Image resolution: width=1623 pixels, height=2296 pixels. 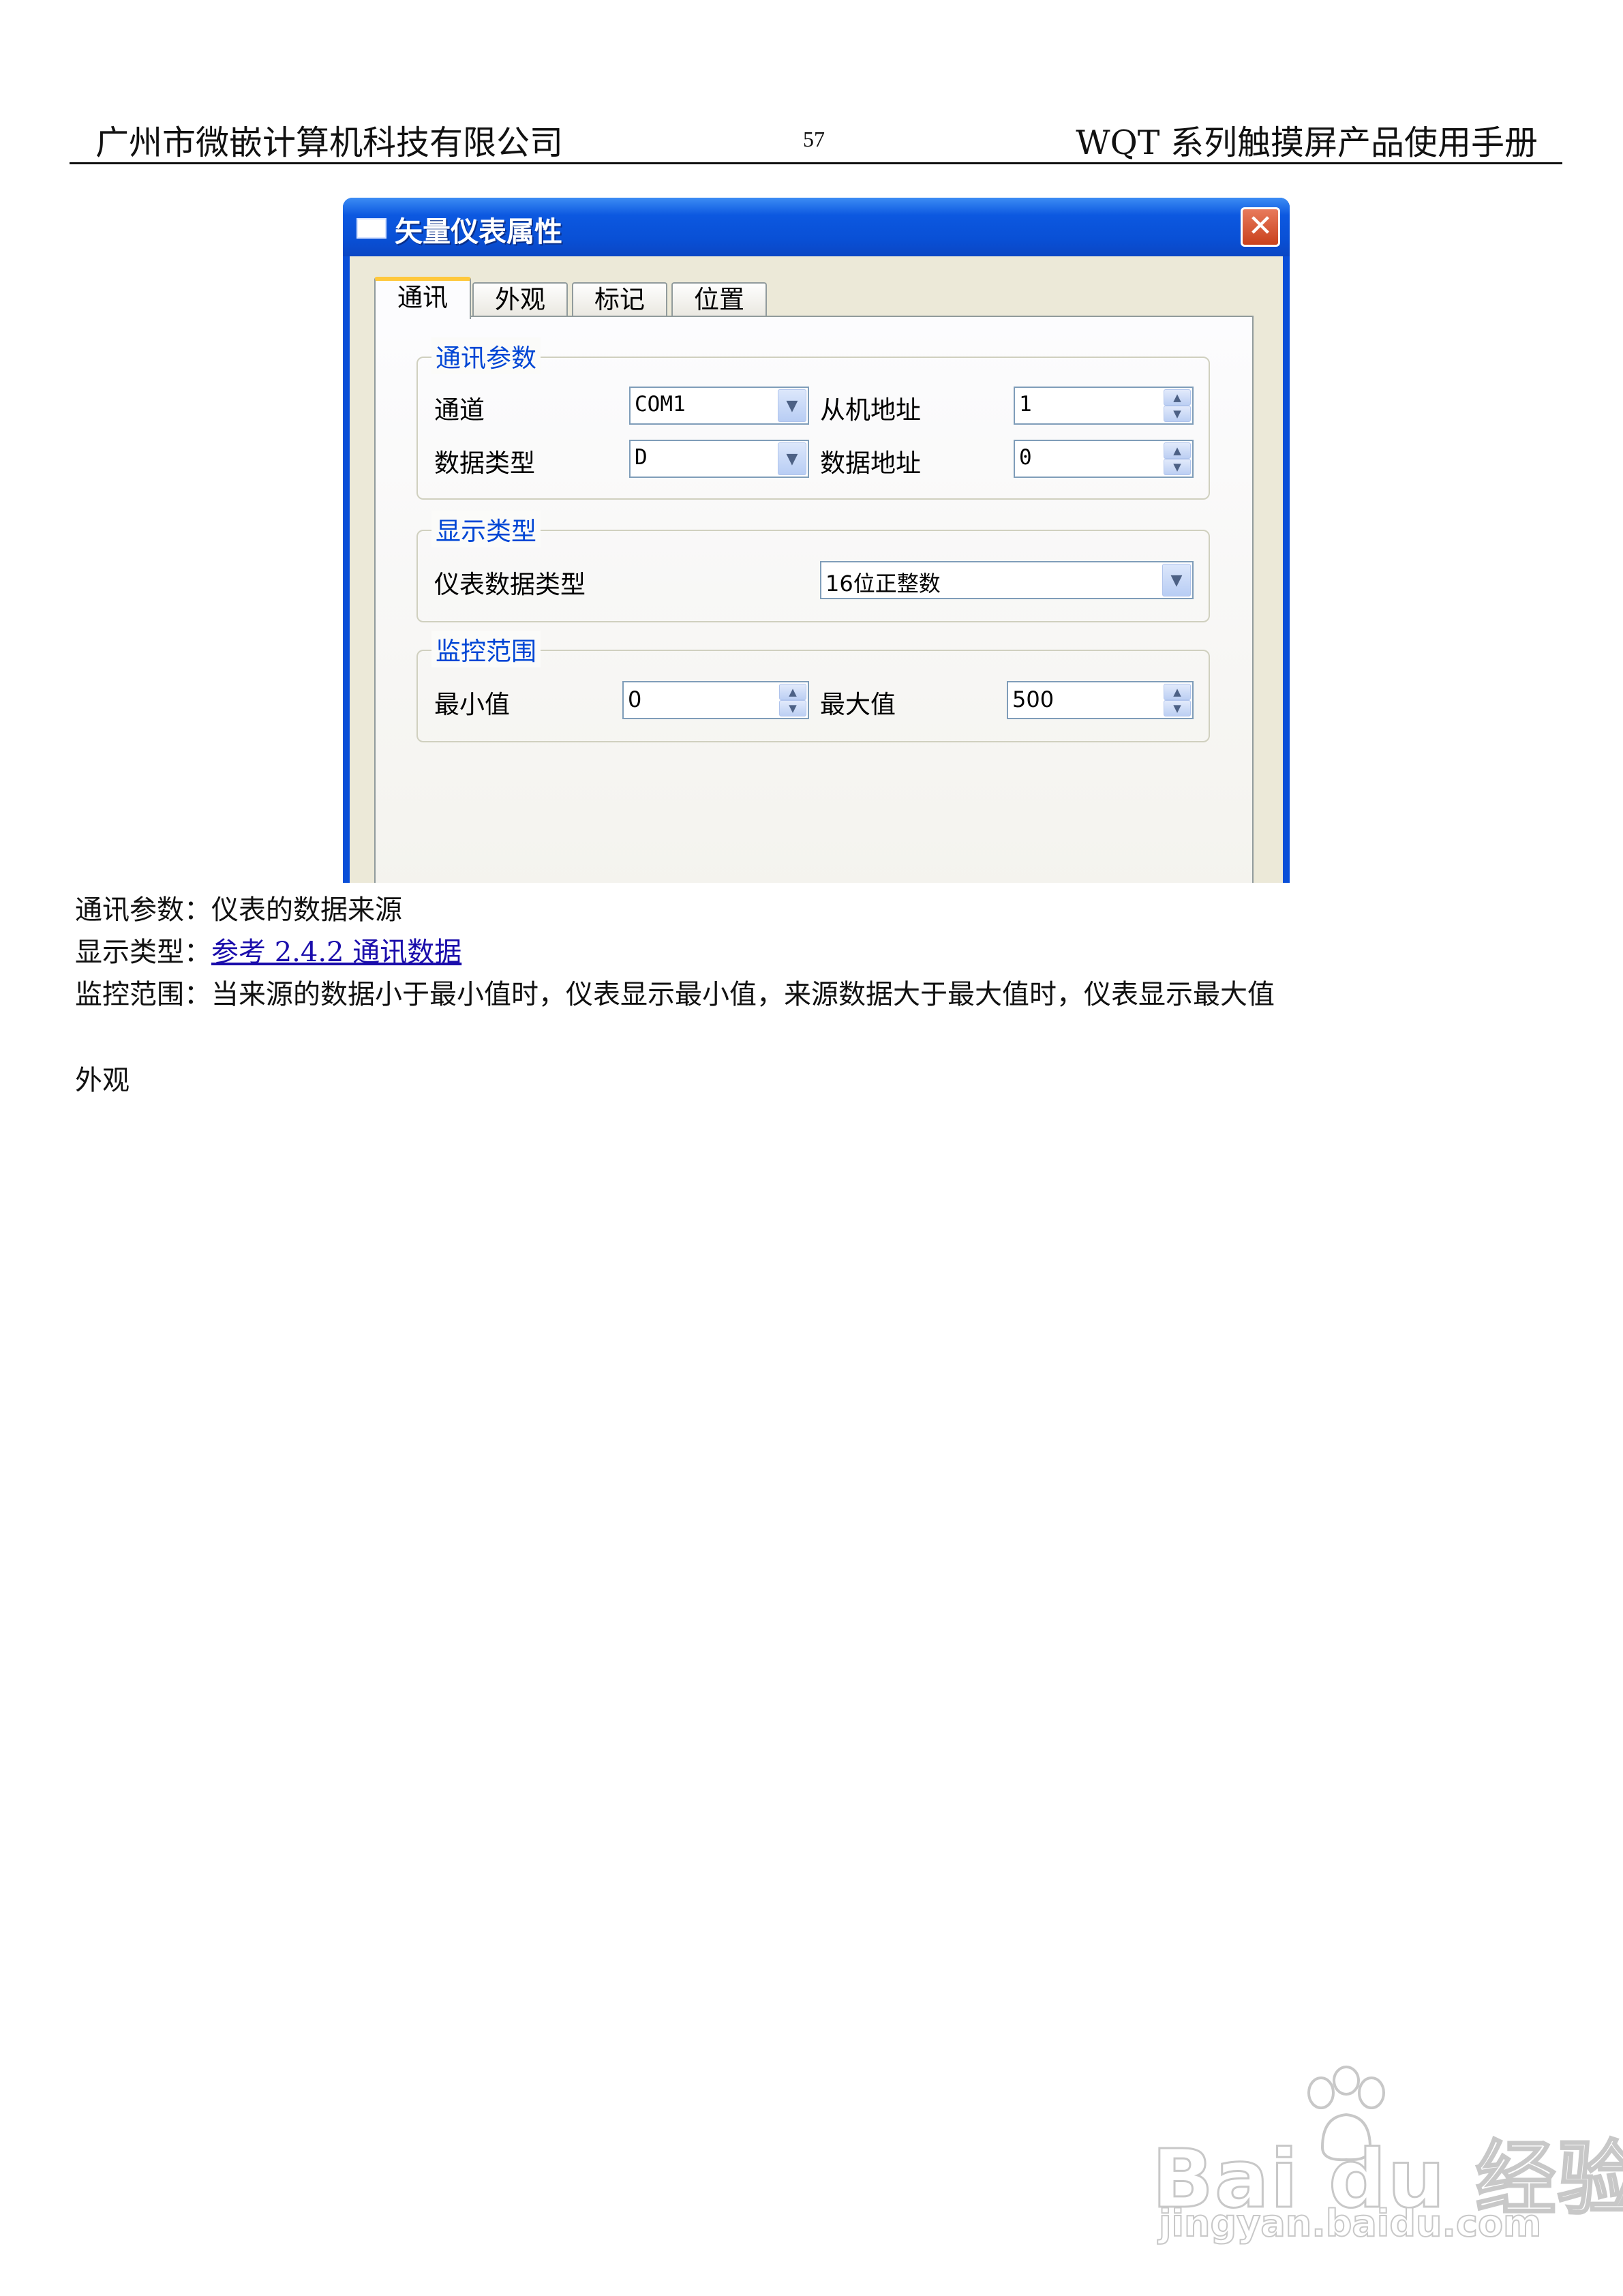 I want to click on dialog-title: 矢量仪表属性, so click(x=478, y=231).